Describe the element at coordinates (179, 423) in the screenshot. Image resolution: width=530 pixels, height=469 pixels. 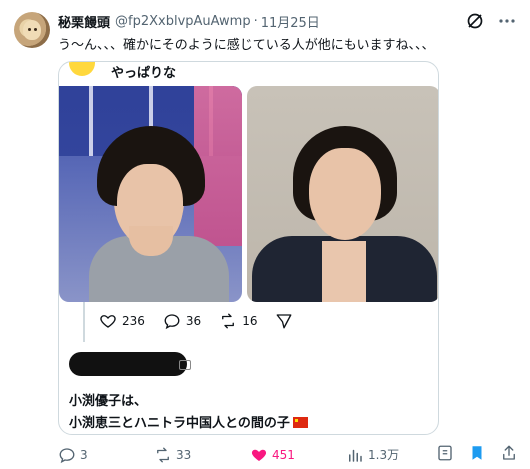
I see `reply-text-line2-text: 小渕恵三とハニトラ中国人との間の子` at that location.